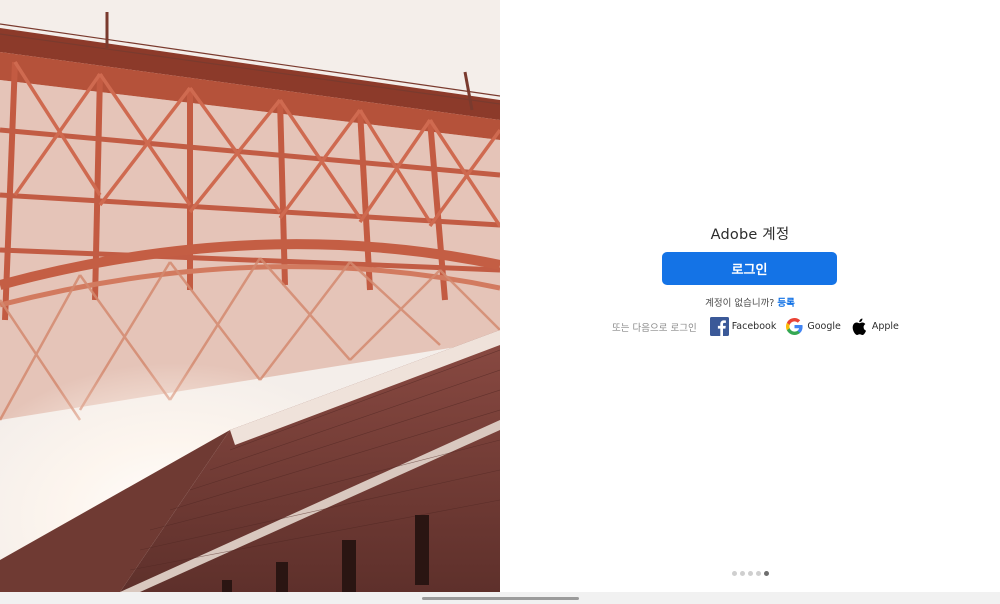 Image resolution: width=1000 pixels, height=604 pixels. What do you see at coordinates (766, 573) in the screenshot?
I see `carousel-dot-active` at bounding box center [766, 573].